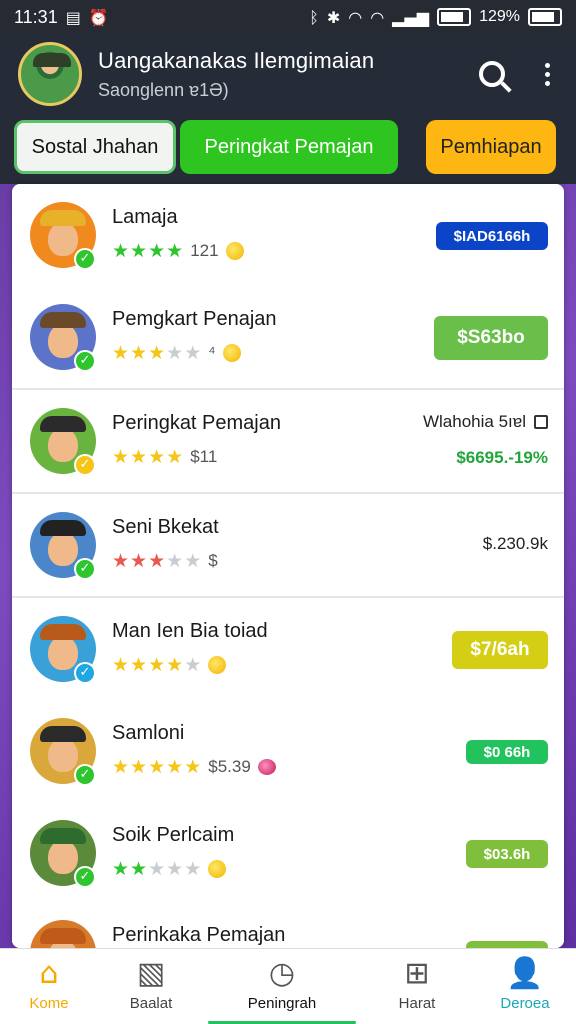 The height and width of the screenshot is (1024, 576). What do you see at coordinates (507, 854) in the screenshot?
I see `price-button: $03.6h` at bounding box center [507, 854].